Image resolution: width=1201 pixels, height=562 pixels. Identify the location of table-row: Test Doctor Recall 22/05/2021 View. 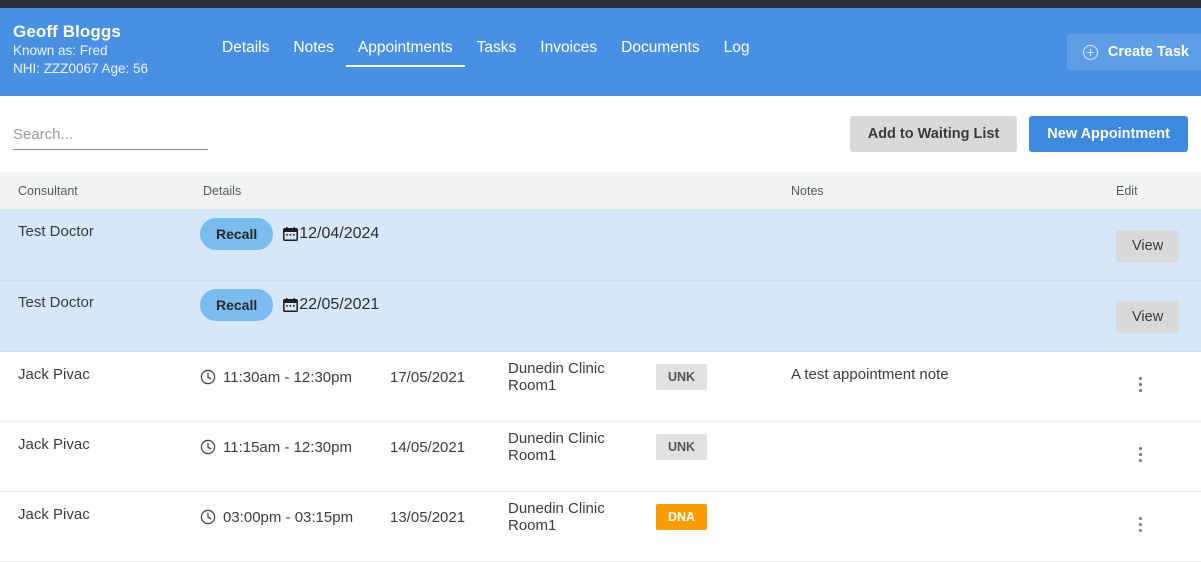
(600, 316).